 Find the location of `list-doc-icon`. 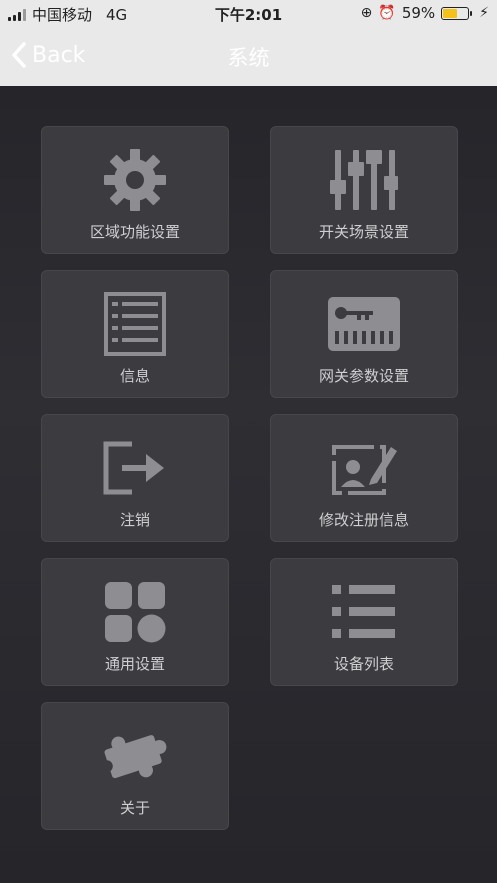

list-doc-icon is located at coordinates (135, 324).